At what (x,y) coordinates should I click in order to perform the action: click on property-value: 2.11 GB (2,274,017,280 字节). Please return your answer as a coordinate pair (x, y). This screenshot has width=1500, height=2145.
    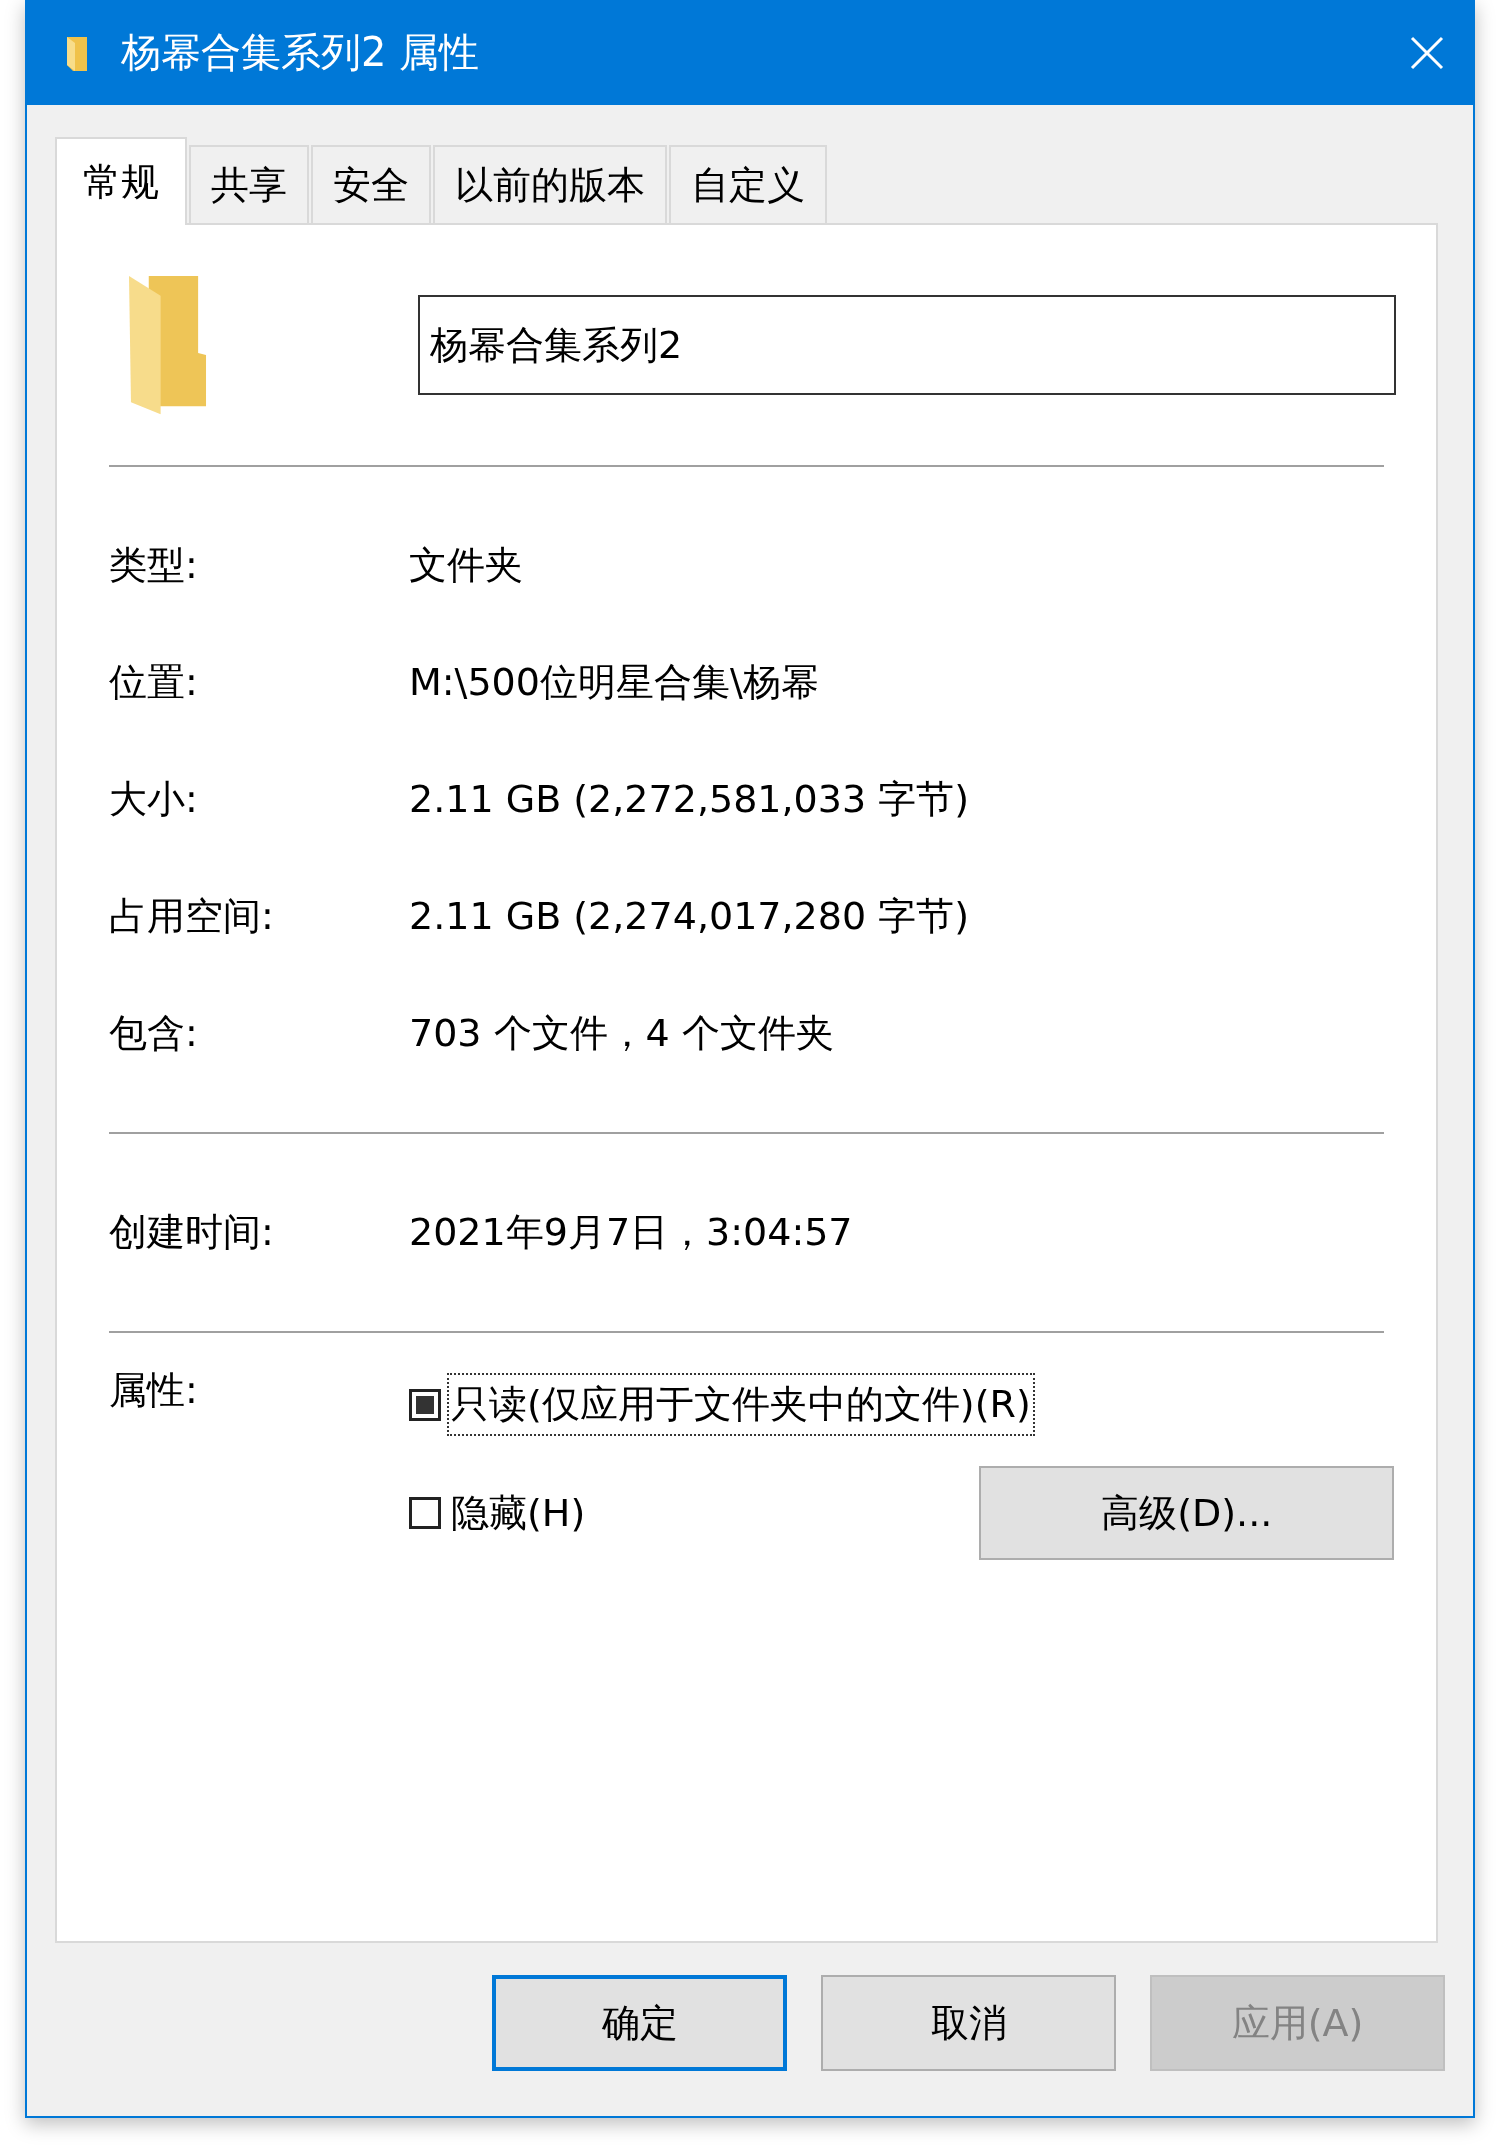
    Looking at the image, I should click on (689, 916).